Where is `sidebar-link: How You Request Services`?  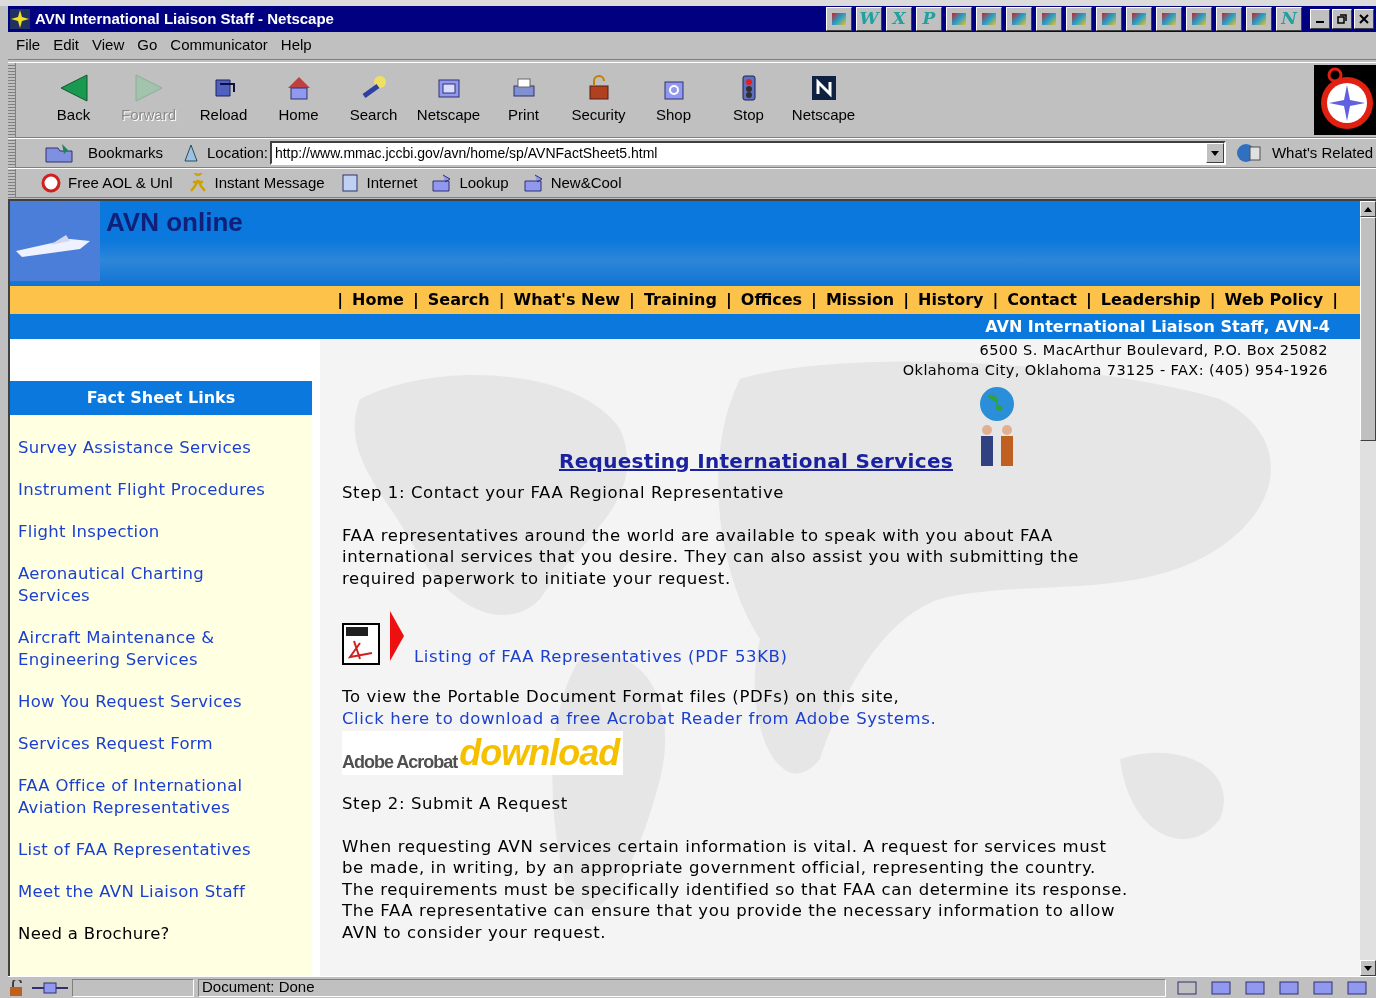 sidebar-link: How You Request Services is located at coordinates (143, 702).